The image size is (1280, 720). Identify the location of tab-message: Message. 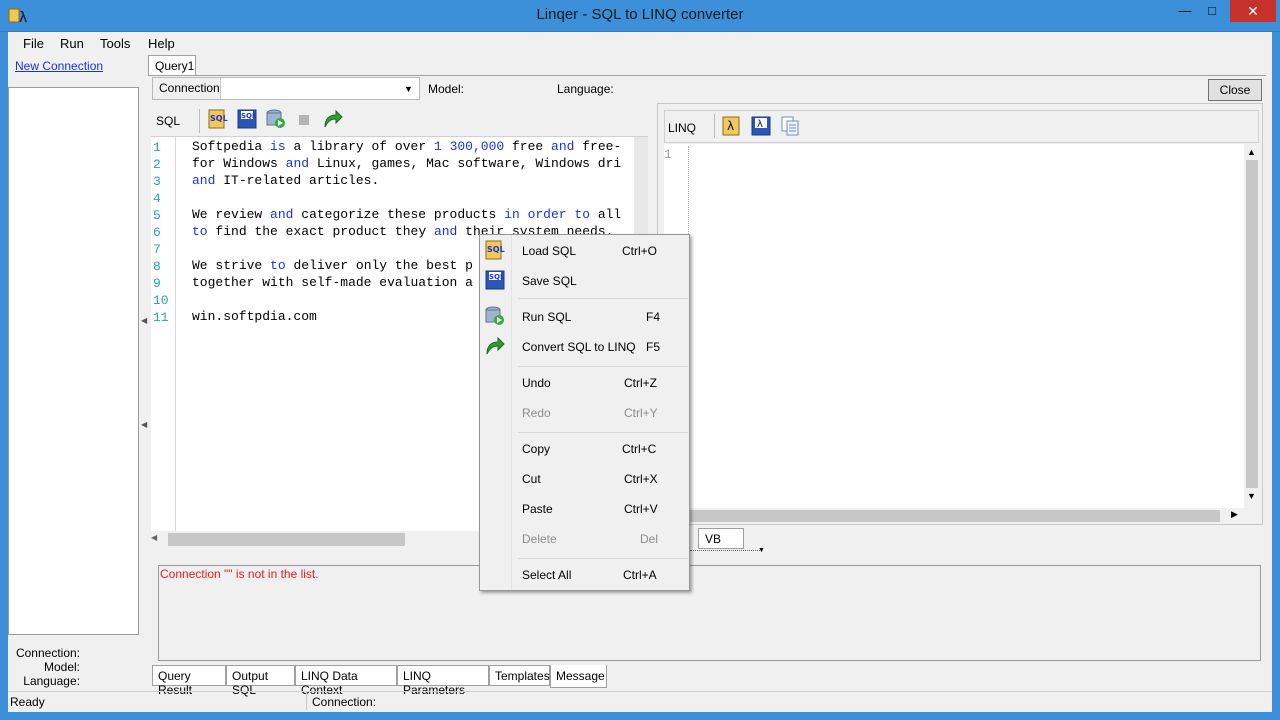
(578, 676).